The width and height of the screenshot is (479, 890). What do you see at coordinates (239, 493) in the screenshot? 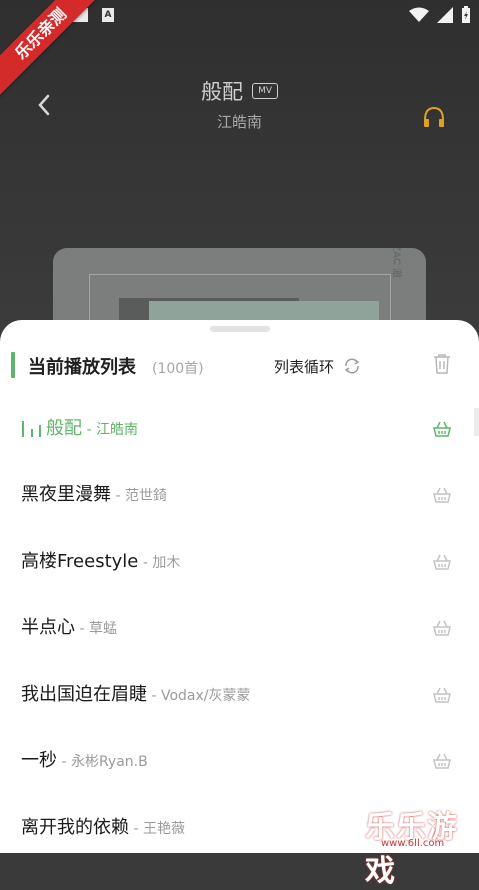
I see `playlist-item: 黑夜里漫舞范世錡` at bounding box center [239, 493].